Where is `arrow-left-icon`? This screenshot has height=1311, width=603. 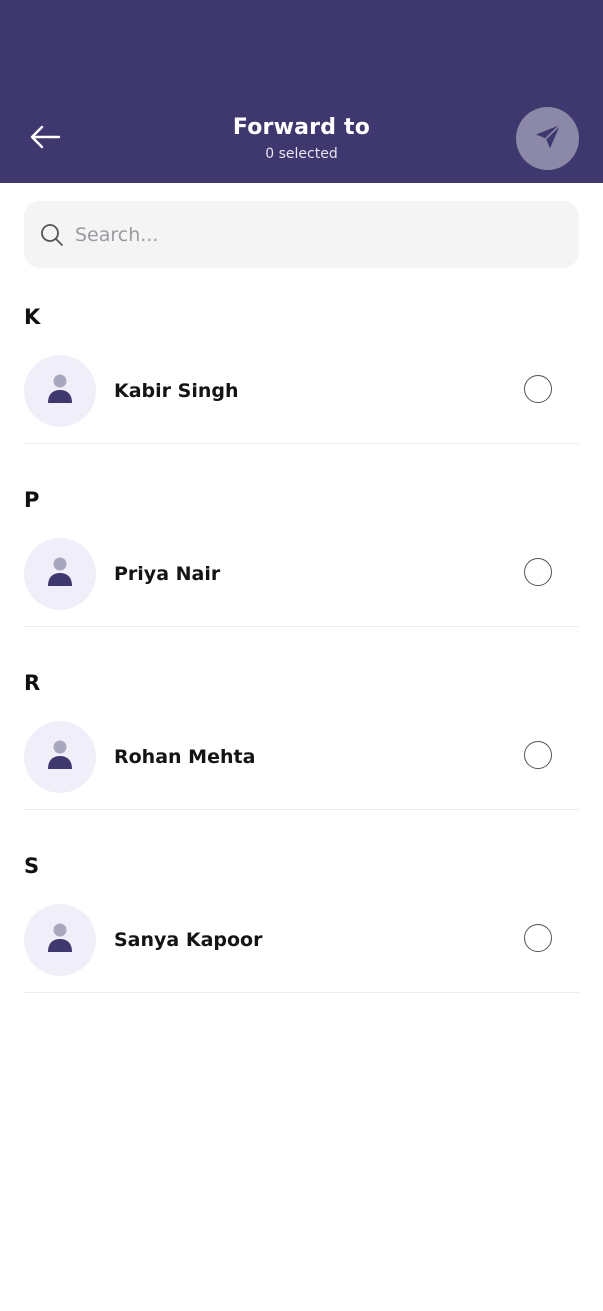 arrow-left-icon is located at coordinates (45, 139).